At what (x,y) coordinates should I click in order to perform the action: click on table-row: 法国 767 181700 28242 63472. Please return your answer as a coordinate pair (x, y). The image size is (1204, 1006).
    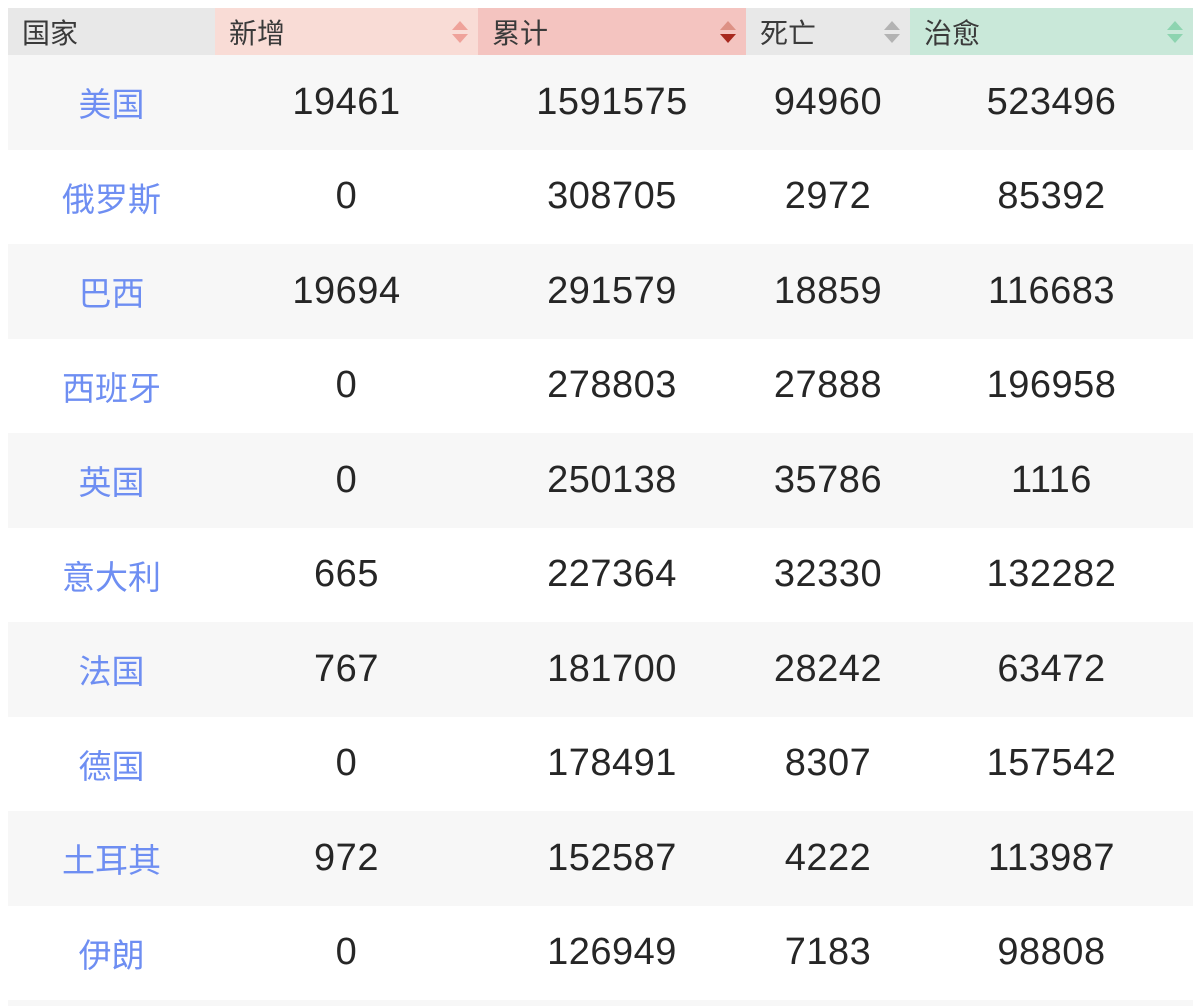
    Looking at the image, I should click on (600, 669).